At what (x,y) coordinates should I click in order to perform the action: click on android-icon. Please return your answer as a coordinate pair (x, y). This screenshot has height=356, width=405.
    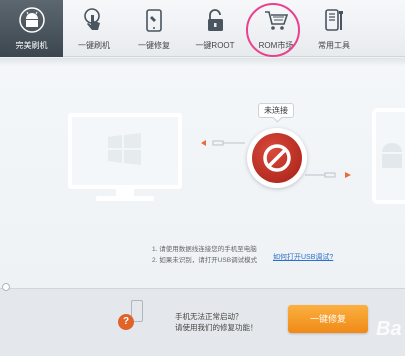
    Looking at the image, I should click on (31, 20).